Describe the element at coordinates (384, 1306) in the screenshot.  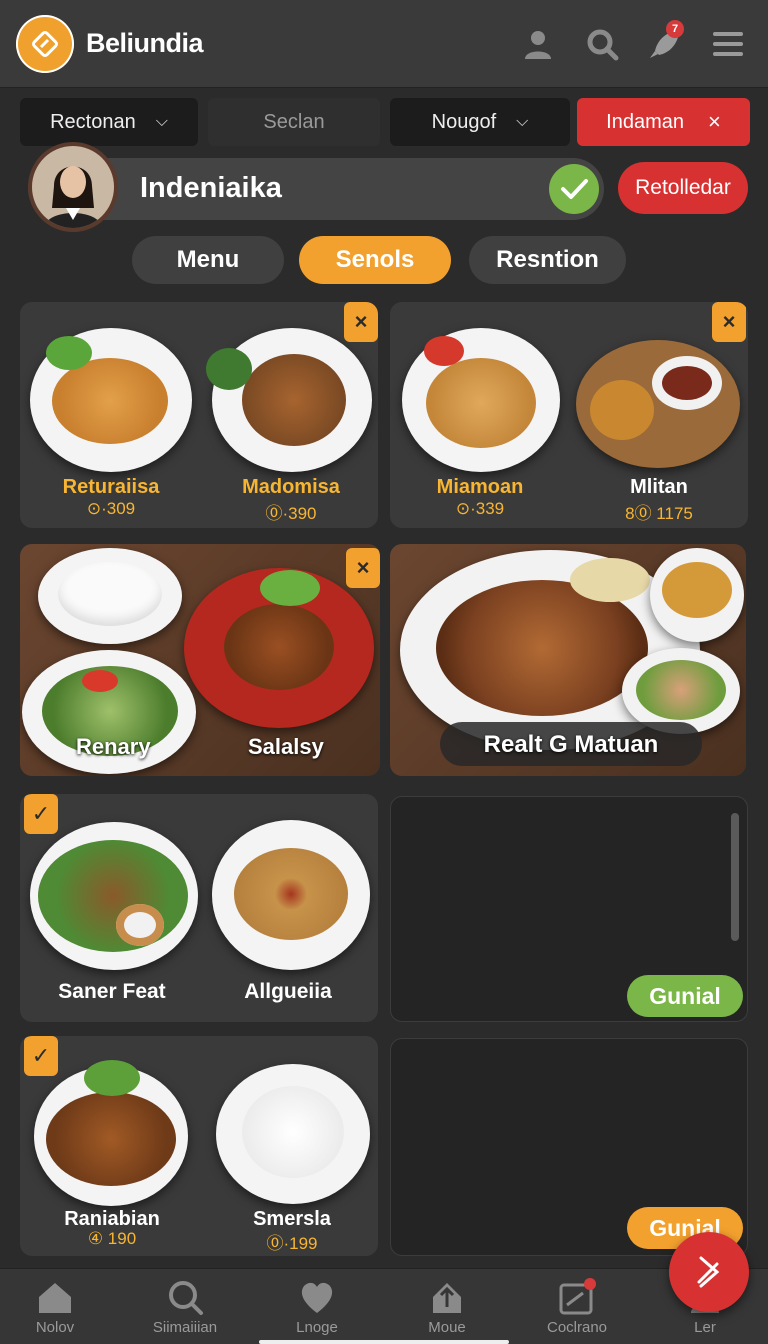
I see `bottom-navigation: Nolov Siimaiiian Lnoge Moue Coclrano Ler` at that location.